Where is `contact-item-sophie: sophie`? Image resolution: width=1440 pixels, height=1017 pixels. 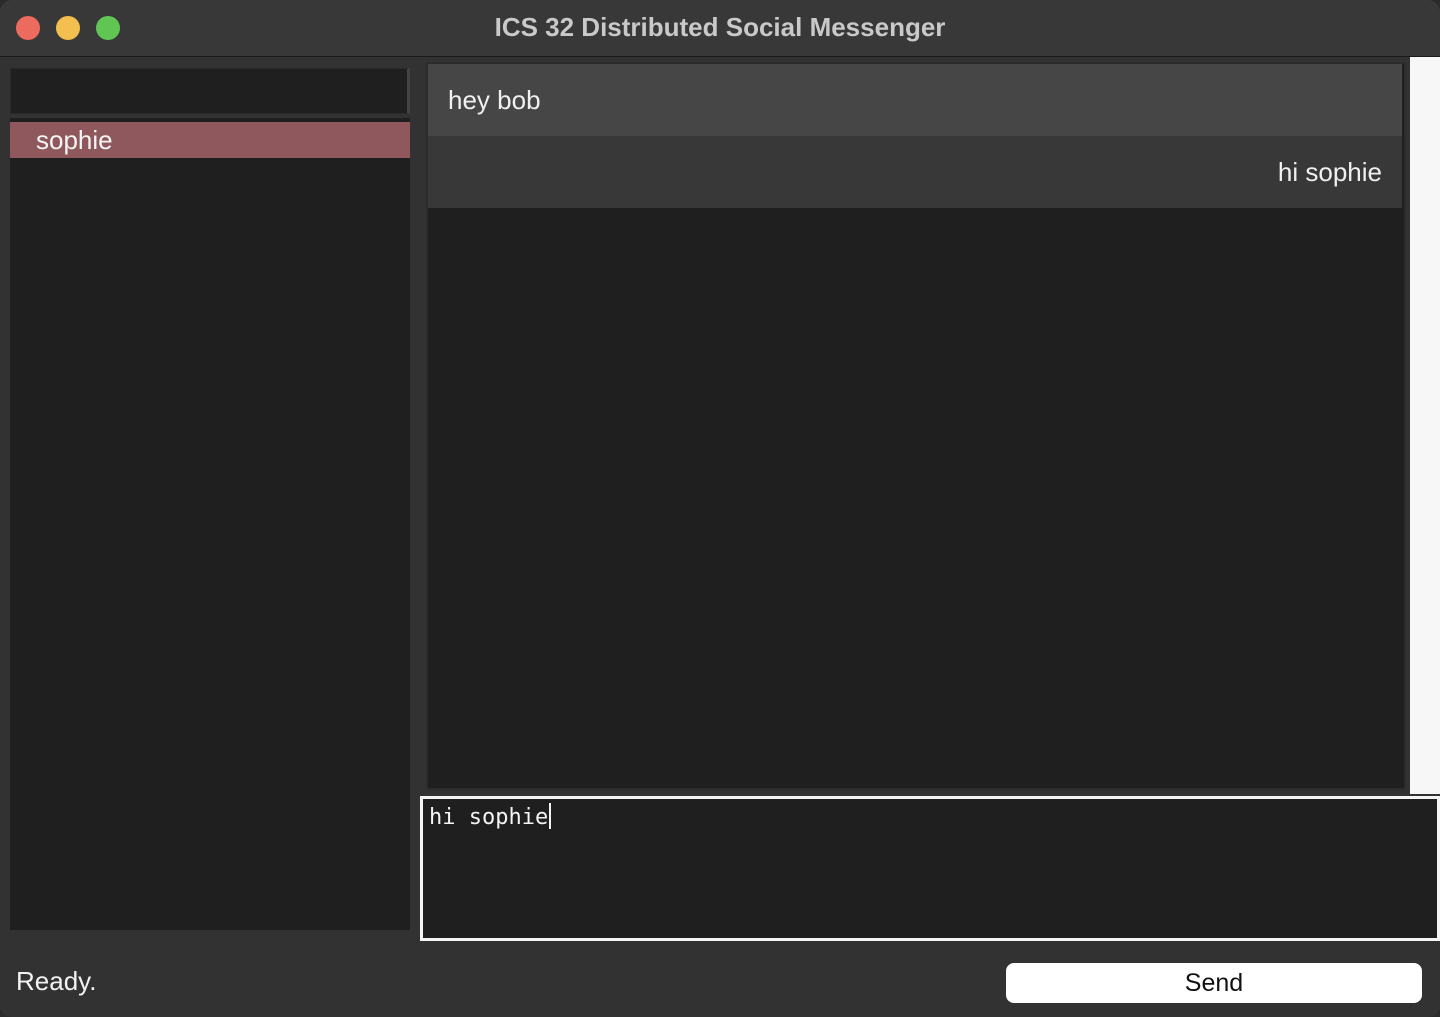
contact-item-sophie: sophie is located at coordinates (210, 140).